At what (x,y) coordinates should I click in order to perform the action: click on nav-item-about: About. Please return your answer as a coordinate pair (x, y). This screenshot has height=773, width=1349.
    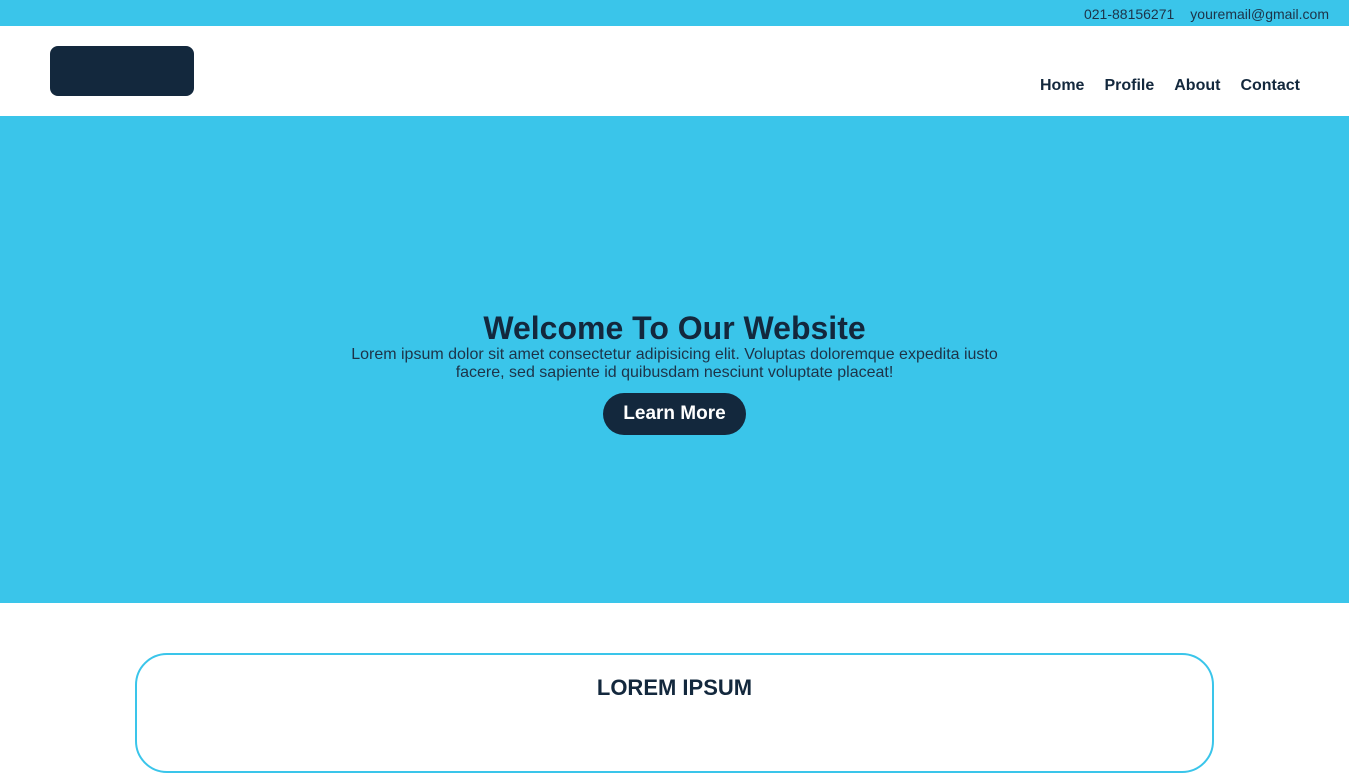
    Looking at the image, I should click on (1197, 86).